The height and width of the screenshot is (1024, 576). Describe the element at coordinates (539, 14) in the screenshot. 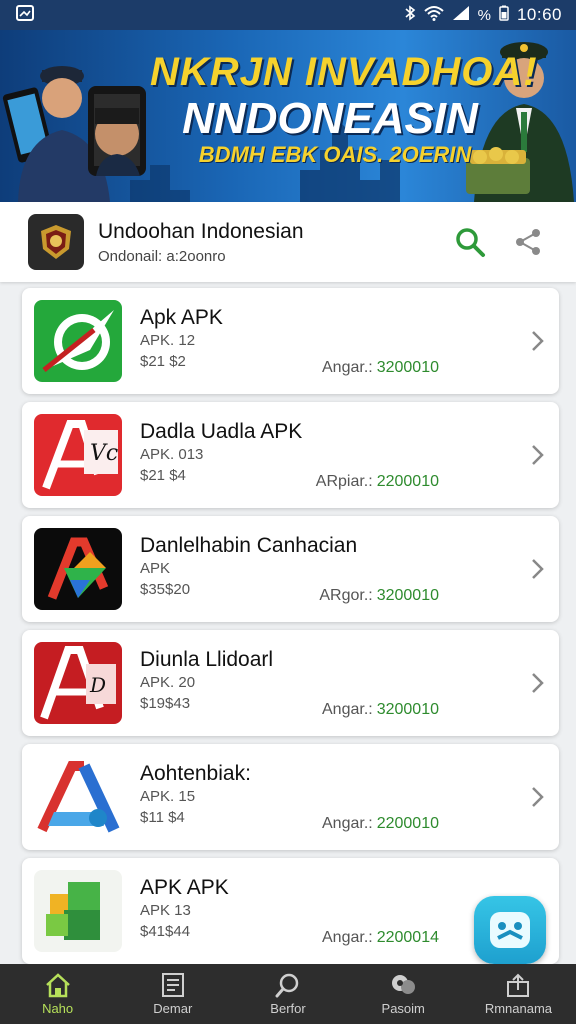

I see `clock: 10:60` at that location.